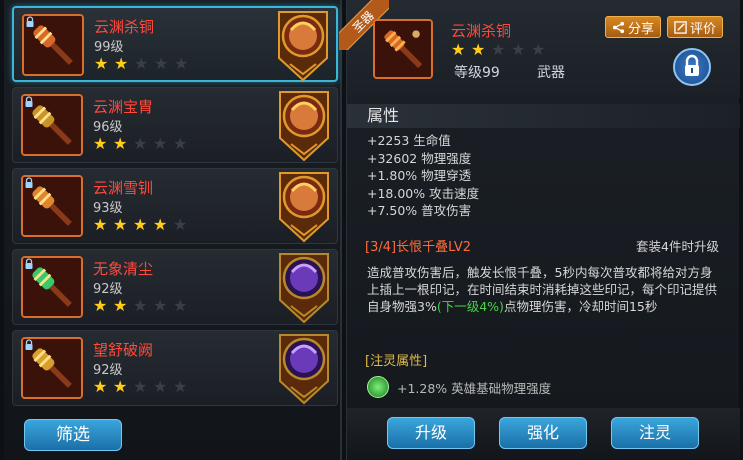 This screenshot has width=743, height=460. I want to click on review-button: 评价, so click(695, 27).